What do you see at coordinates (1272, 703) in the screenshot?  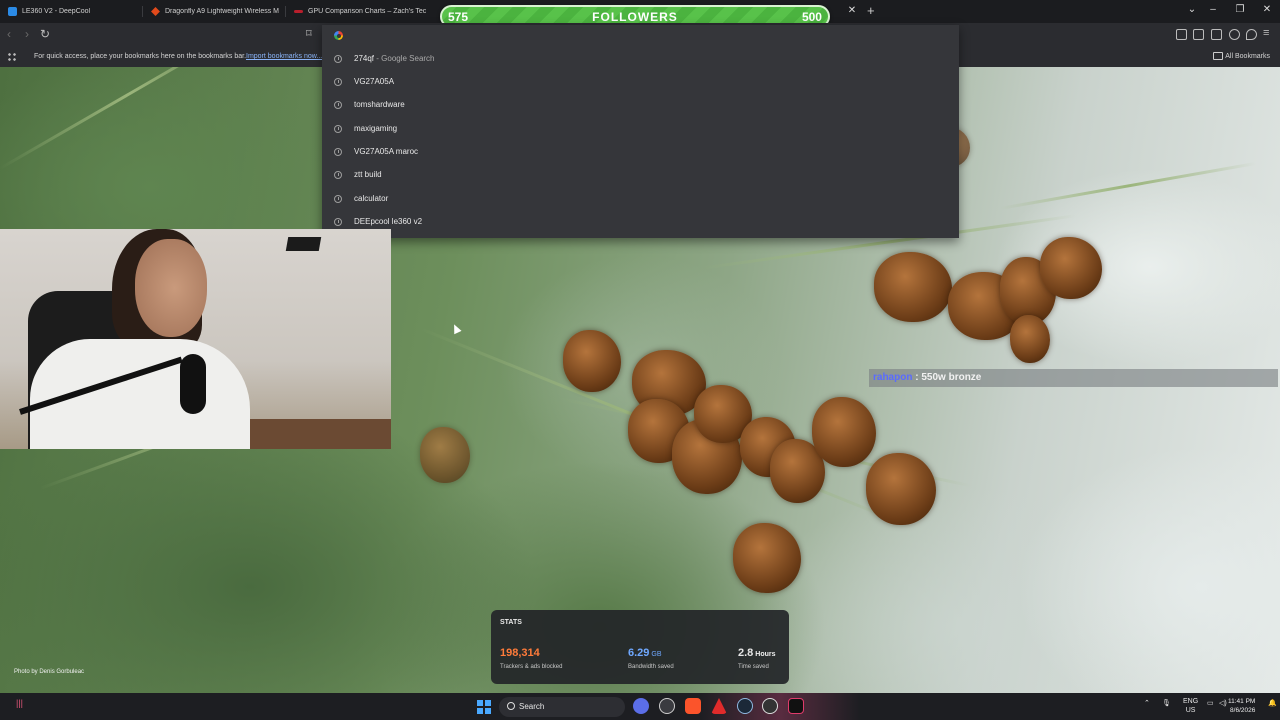 I see `notification-bell-icon: 🔔` at bounding box center [1272, 703].